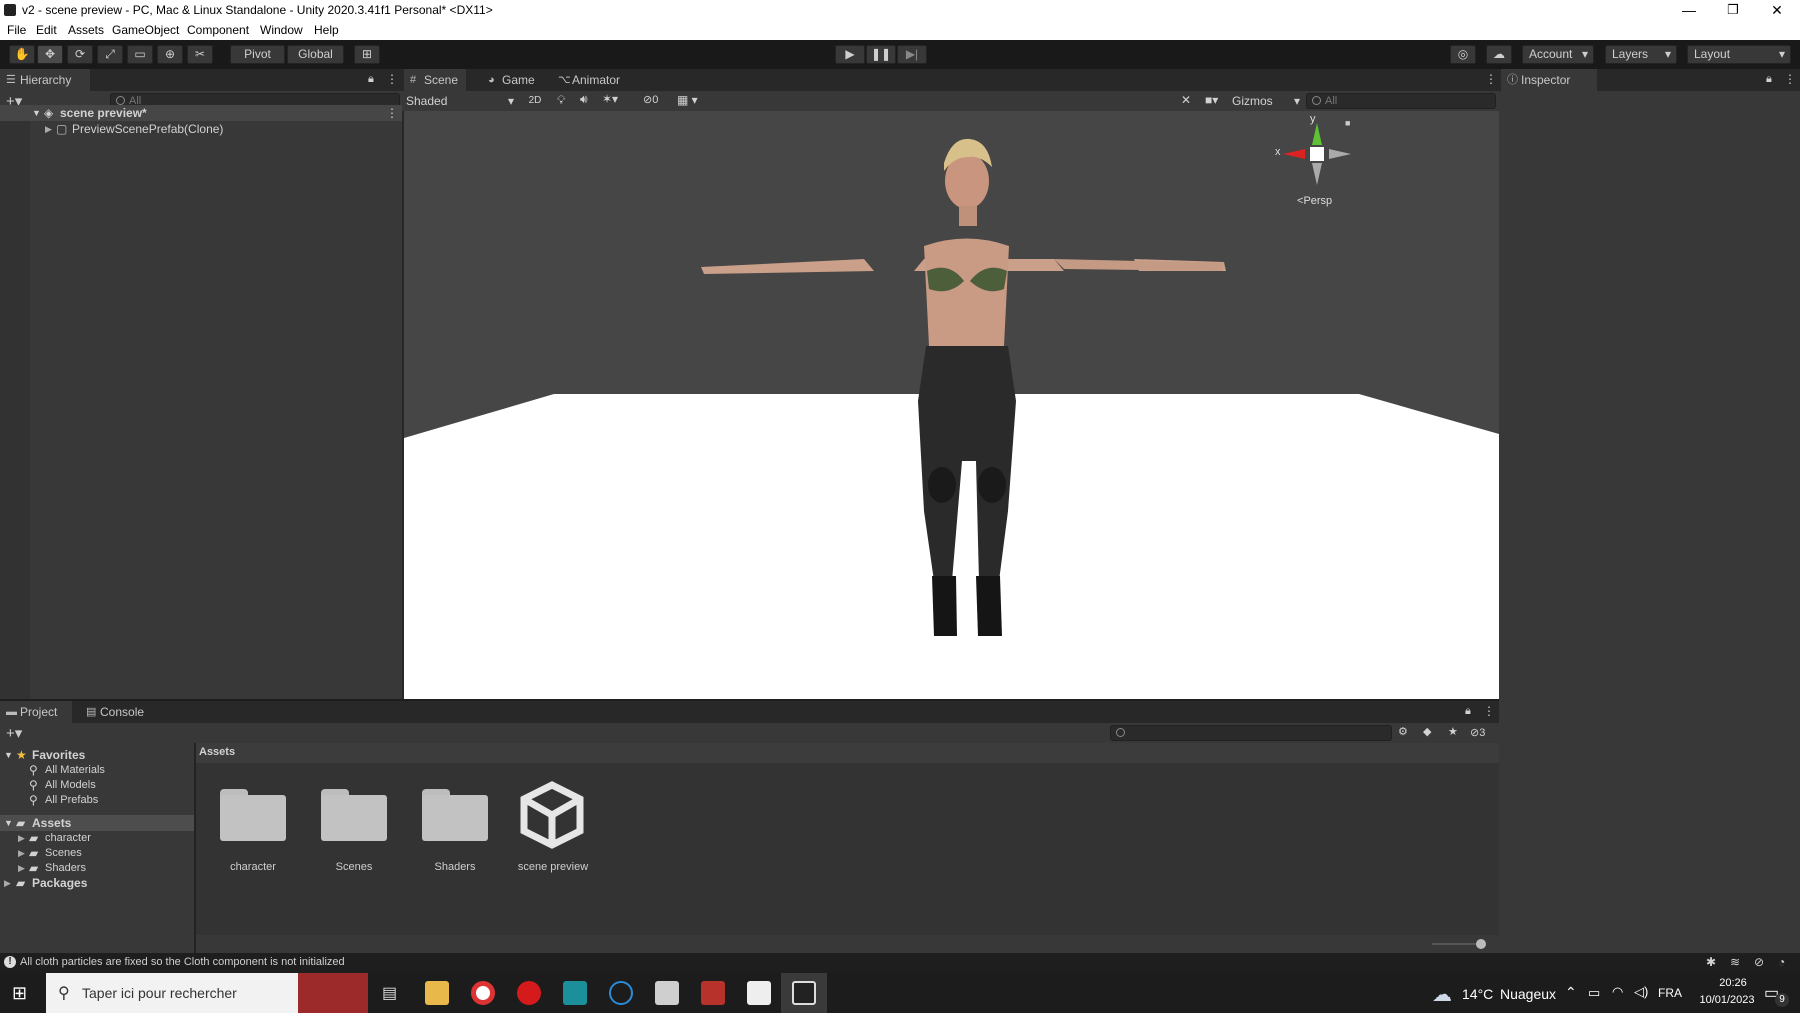  What do you see at coordinates (1186, 100) in the screenshot?
I see `tools-icon: ✕` at bounding box center [1186, 100].